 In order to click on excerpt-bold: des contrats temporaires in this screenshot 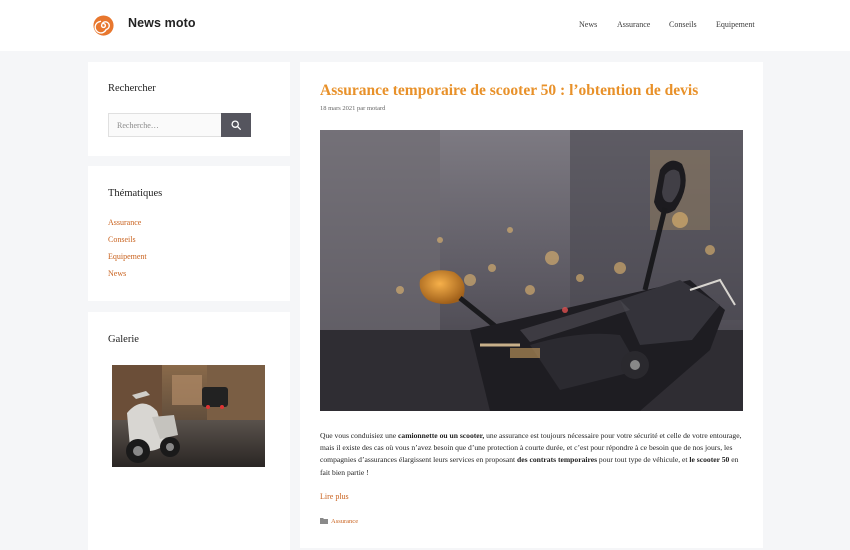, I will do `click(557, 460)`.